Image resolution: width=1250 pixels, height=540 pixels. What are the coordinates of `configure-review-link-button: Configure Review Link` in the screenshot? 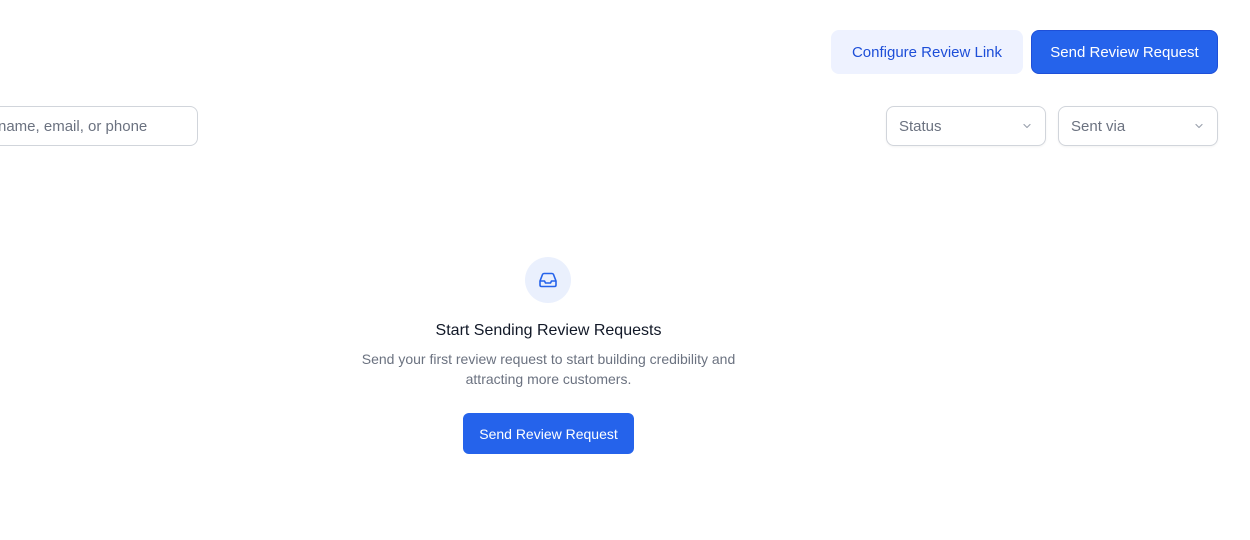 It's located at (927, 52).